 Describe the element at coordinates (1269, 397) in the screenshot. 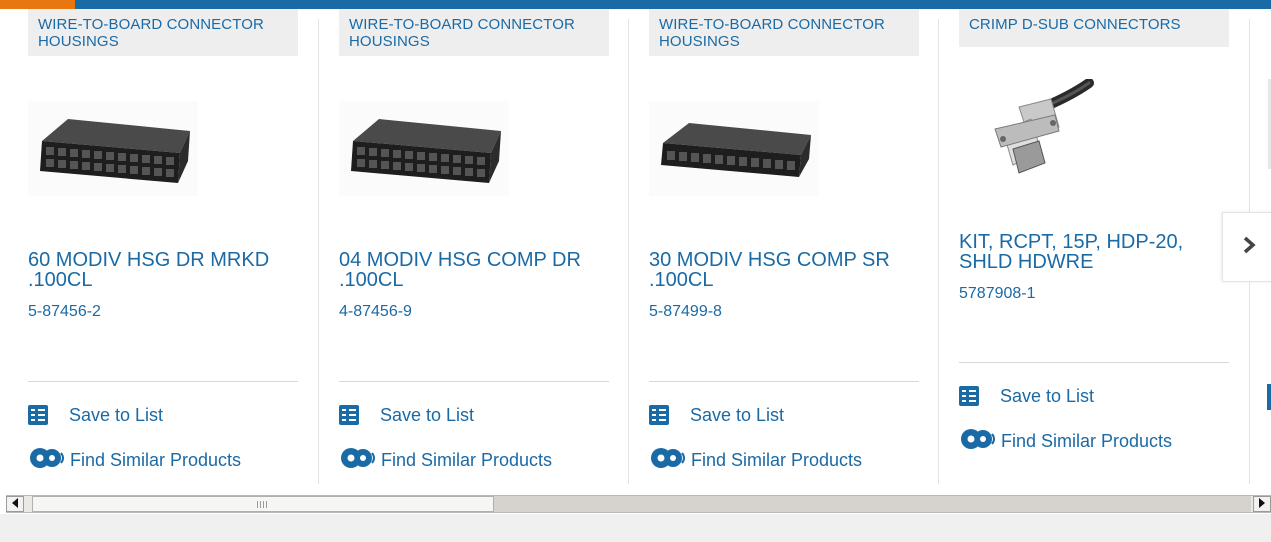

I see `save-icon-partial` at that location.